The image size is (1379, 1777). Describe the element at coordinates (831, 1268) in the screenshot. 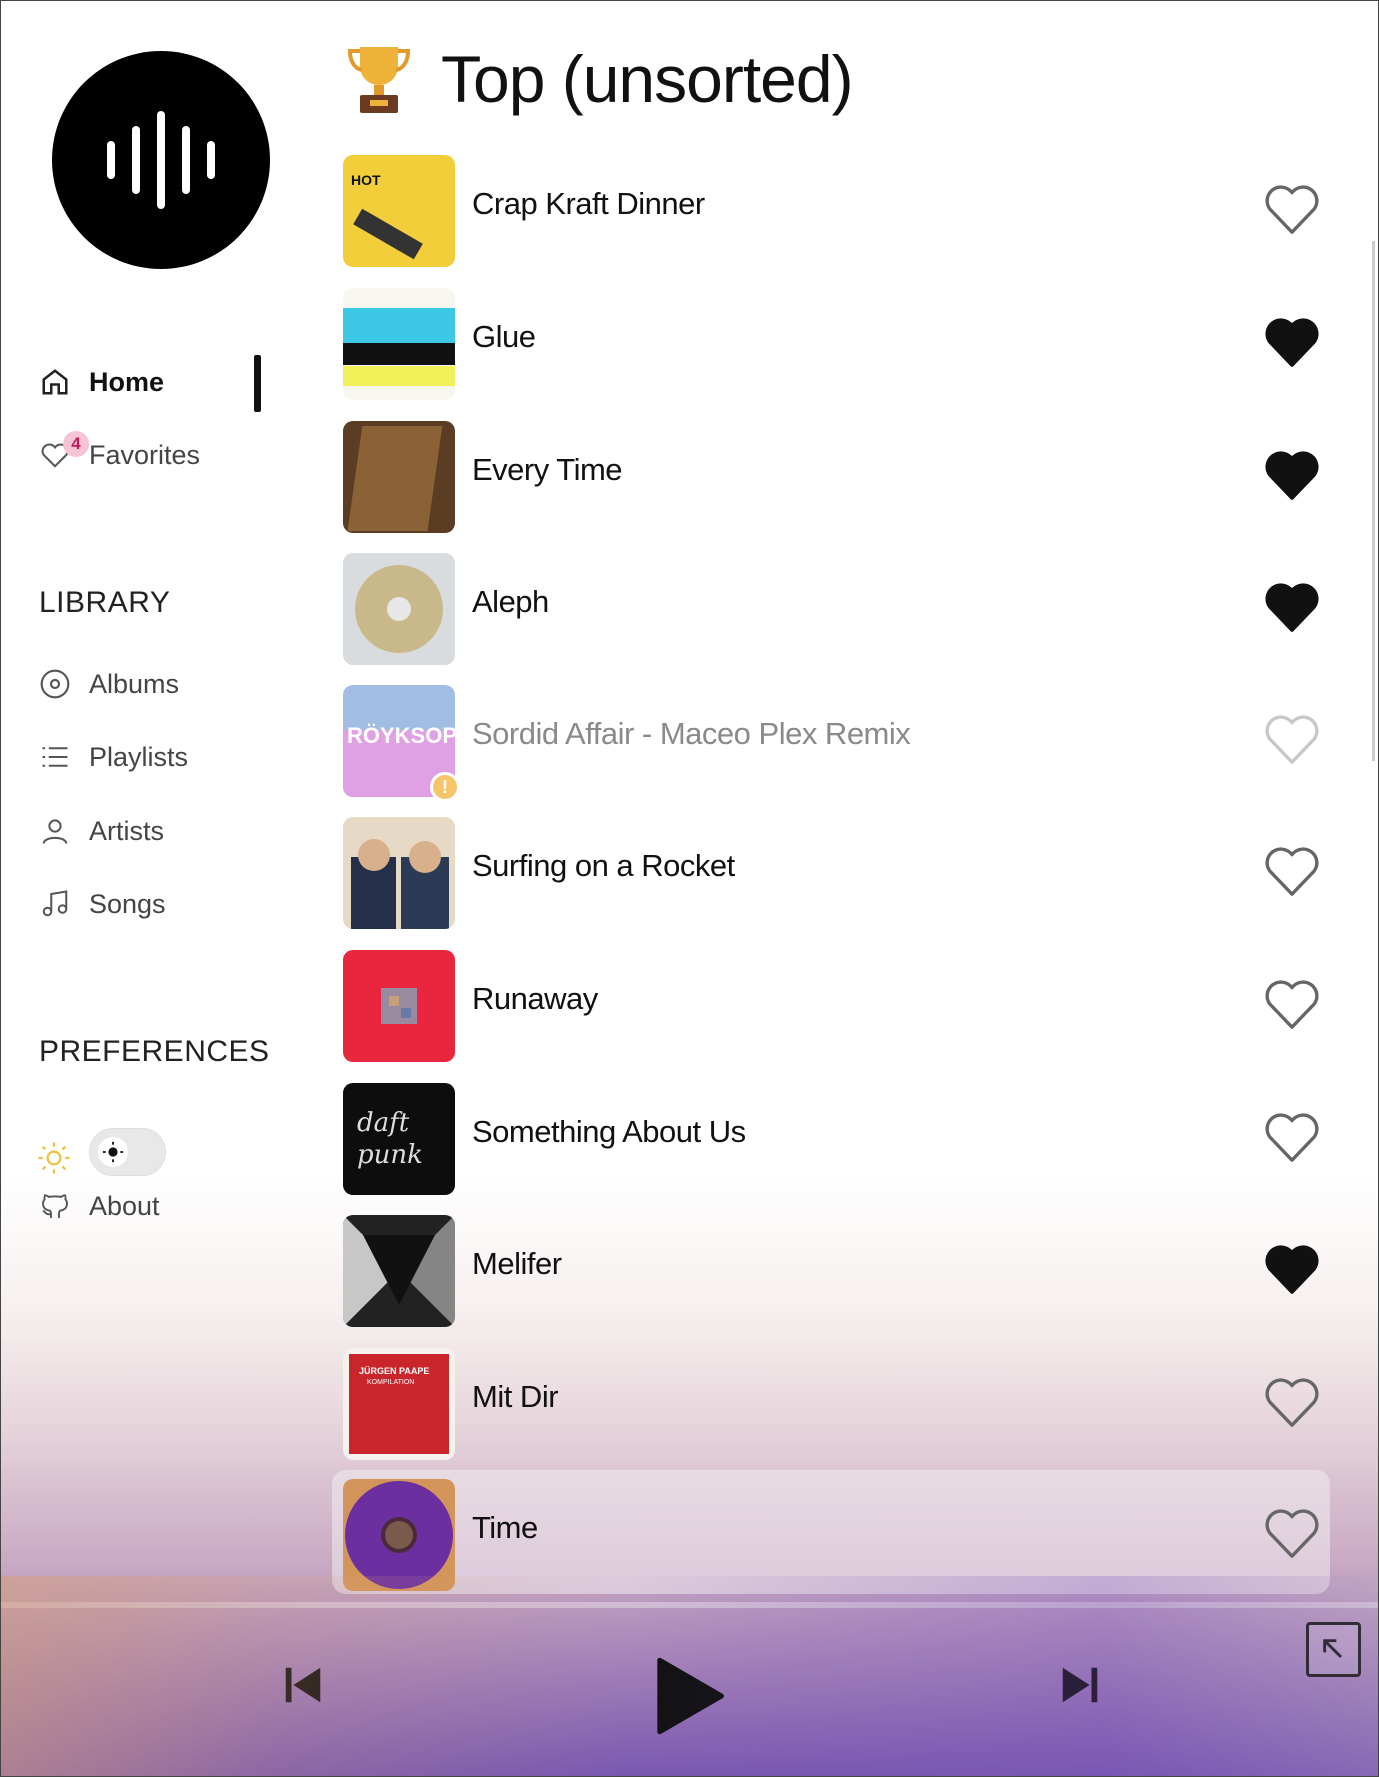

I see `song-row: Melifer` at that location.